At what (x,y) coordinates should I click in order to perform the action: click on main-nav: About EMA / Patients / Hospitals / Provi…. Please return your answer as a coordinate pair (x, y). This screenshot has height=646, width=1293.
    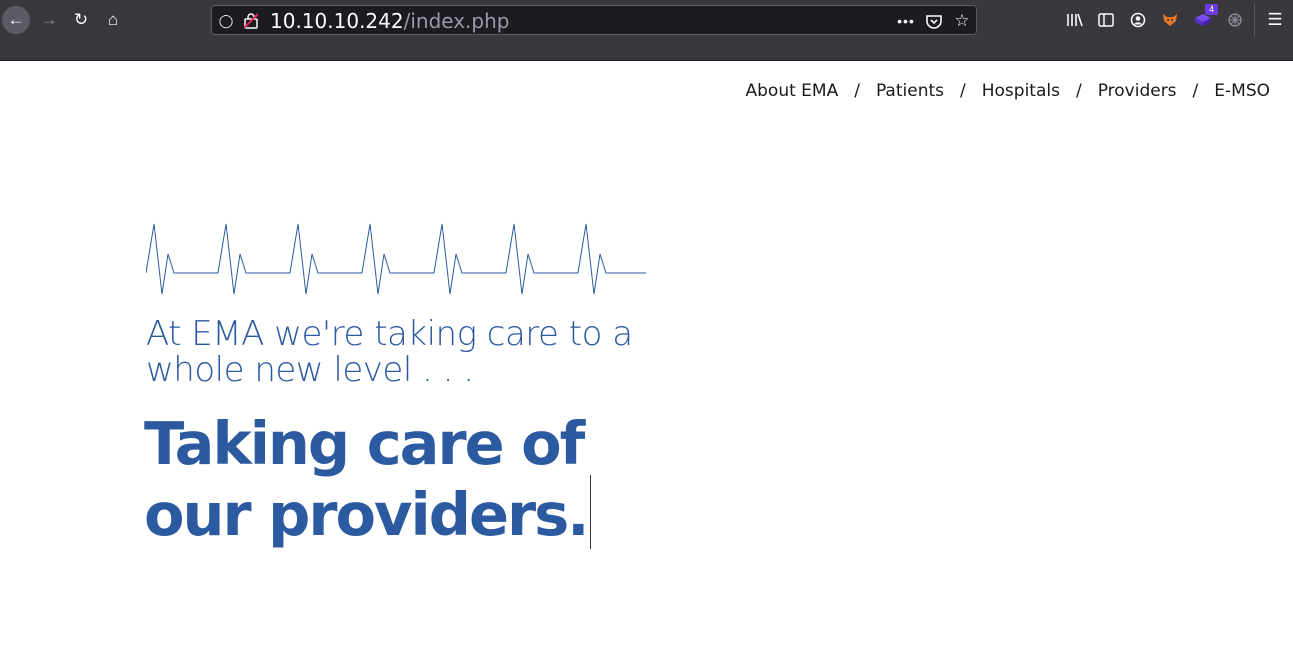
    Looking at the image, I should click on (1008, 91).